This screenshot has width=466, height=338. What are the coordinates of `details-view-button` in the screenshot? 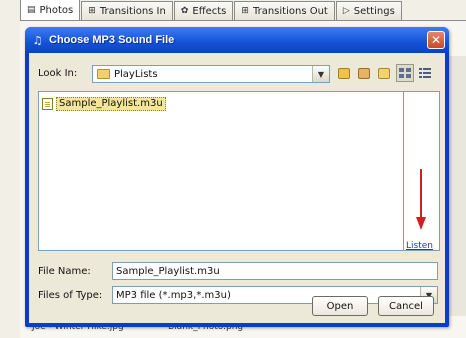 It's located at (425, 73).